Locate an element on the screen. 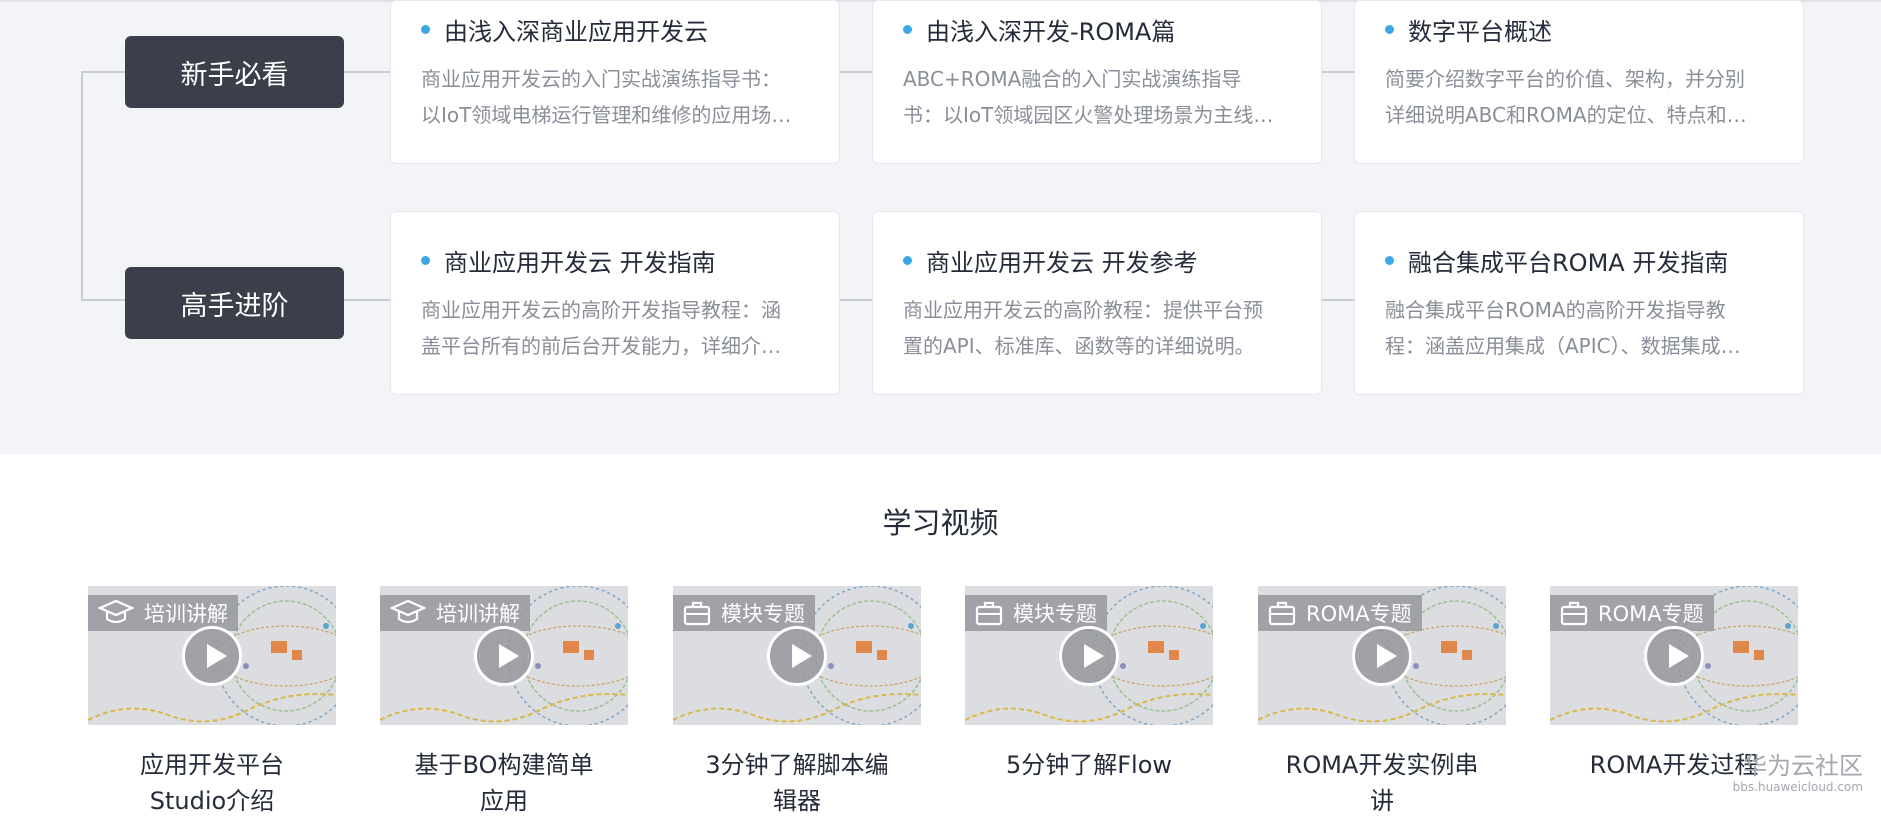 The width and height of the screenshot is (1881, 817). card-title: 由浅入深商业应用开发云 is located at coordinates (576, 29).